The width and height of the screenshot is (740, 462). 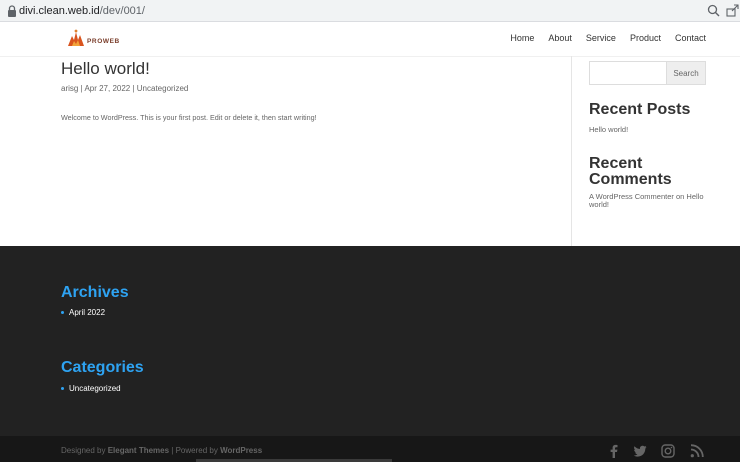 I want to click on logo-mark-icon, so click(x=76, y=37).